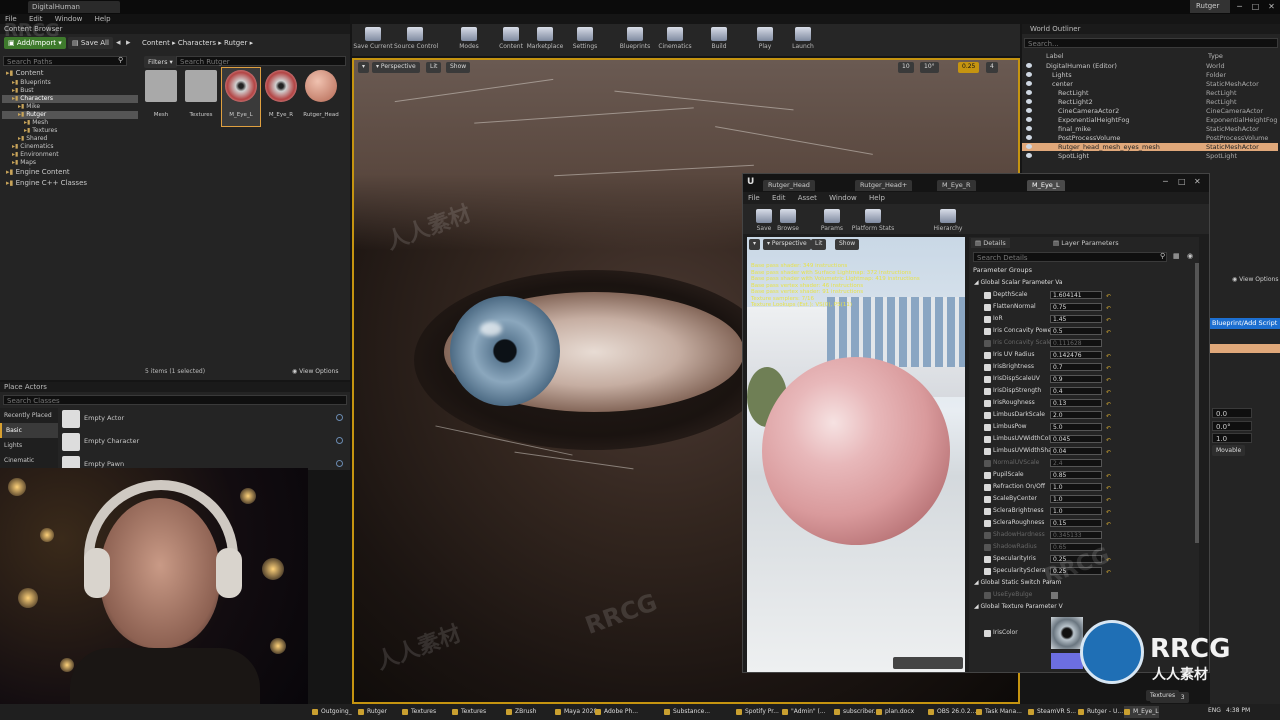 This screenshot has width=1280, height=720. I want to click on save-all-button: ▤ Save All, so click(90, 43).